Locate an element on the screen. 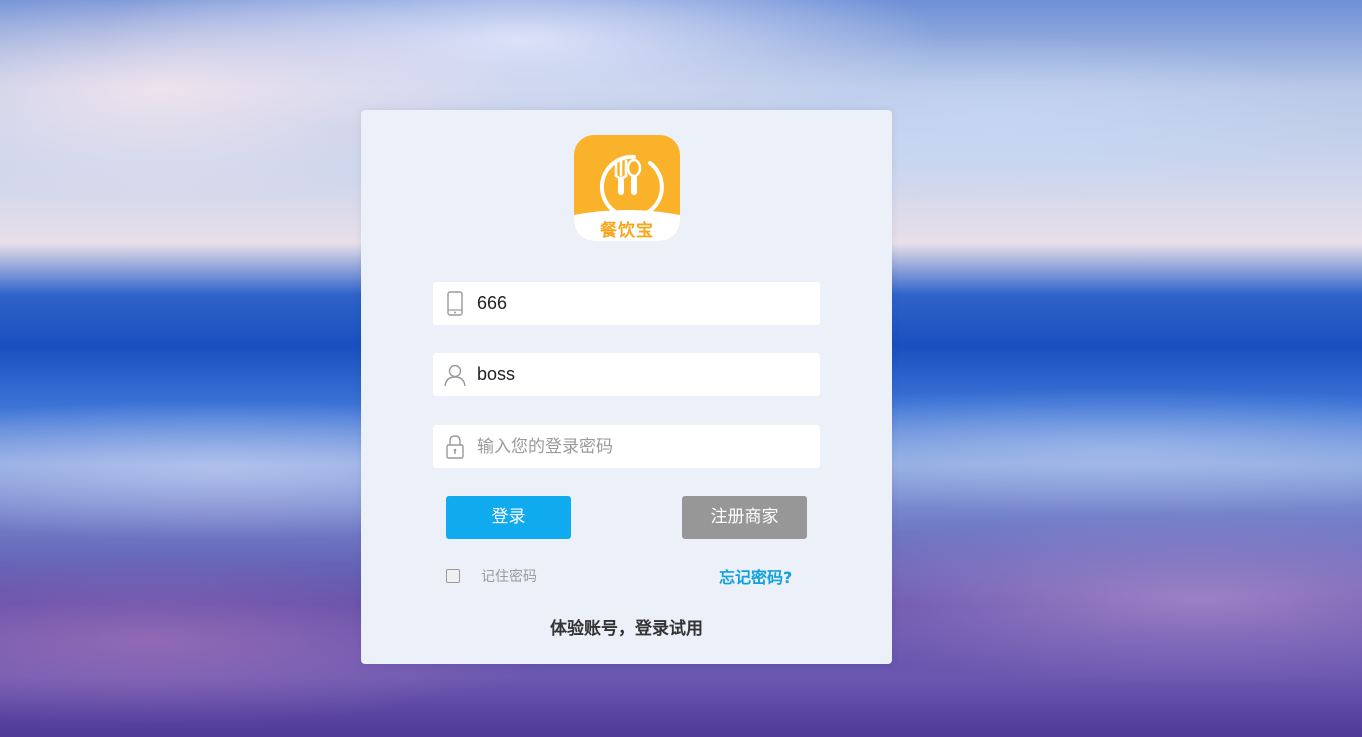 Image resolution: width=1362 pixels, height=737 pixels. username-field is located at coordinates (626, 374).